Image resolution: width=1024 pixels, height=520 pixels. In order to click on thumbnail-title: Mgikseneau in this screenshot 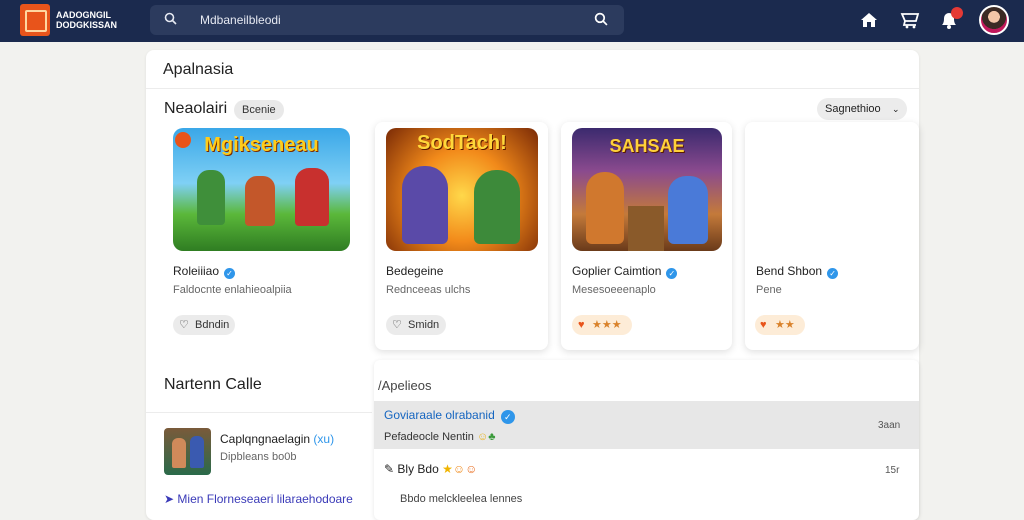, I will do `click(261, 145)`.